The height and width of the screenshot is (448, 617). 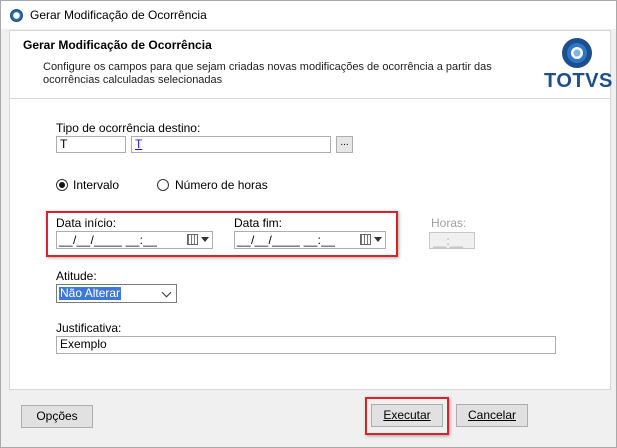 What do you see at coordinates (89, 328) in the screenshot?
I see `justificativa-label: Justificativa:` at bounding box center [89, 328].